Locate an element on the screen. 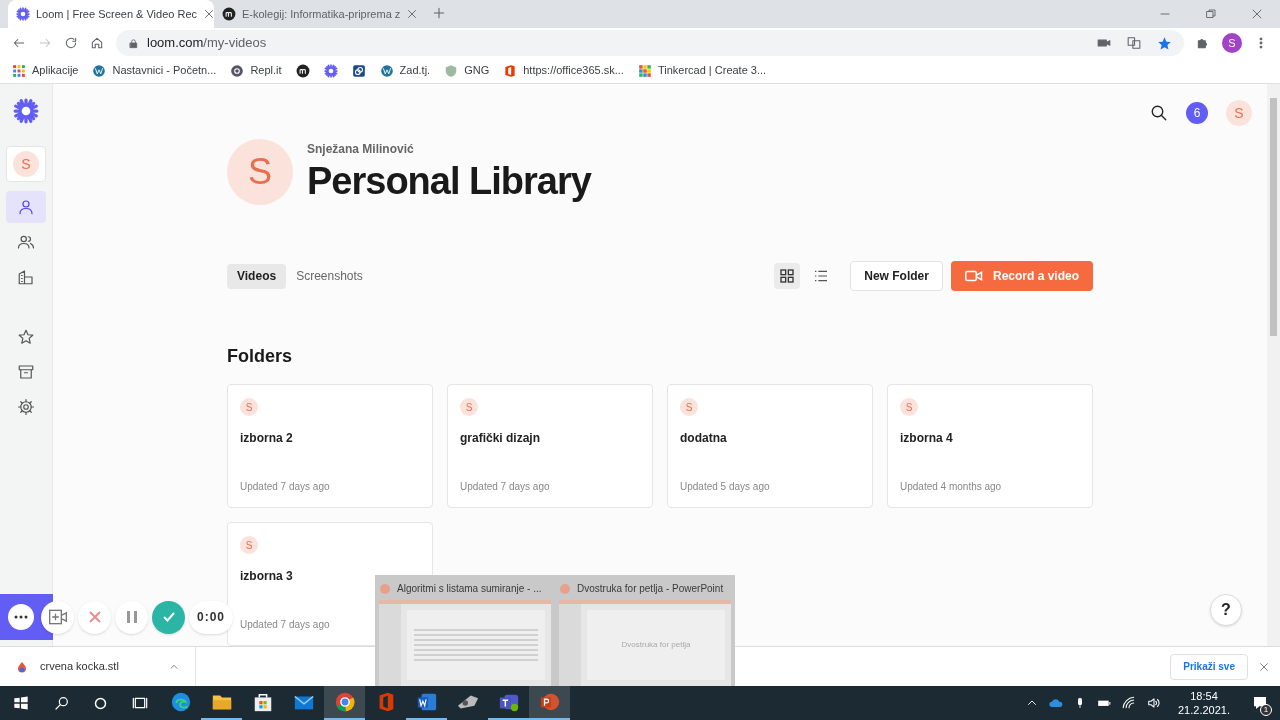  bookmark-link: Aplikacije is located at coordinates (55, 70).